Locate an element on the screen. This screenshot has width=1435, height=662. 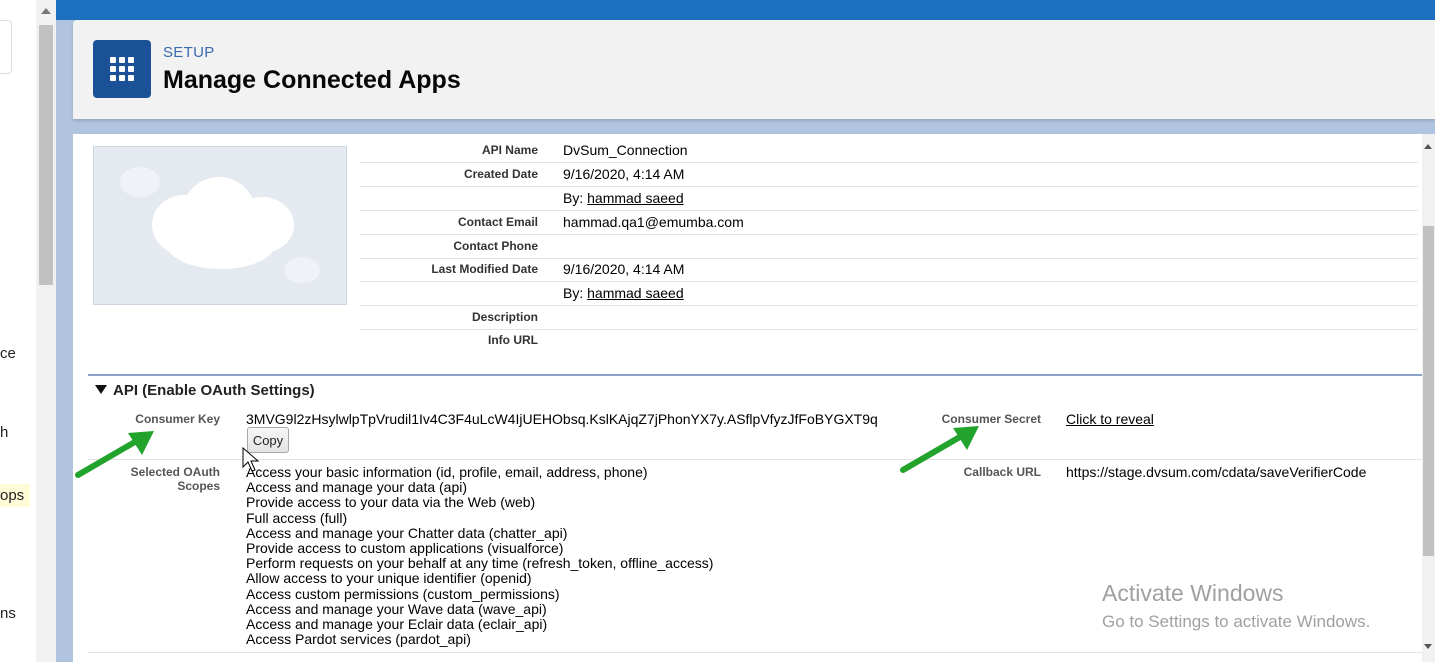
scope-item: Access and manage your data (api) is located at coordinates (357, 487).